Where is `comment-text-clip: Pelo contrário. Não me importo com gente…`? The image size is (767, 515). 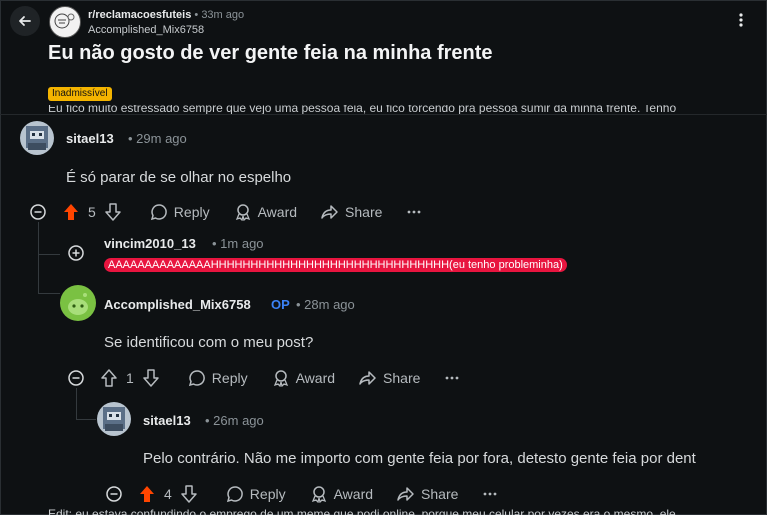
comment-text-clip: Pelo contrário. Não me importo com gente… is located at coordinates (449, 459).